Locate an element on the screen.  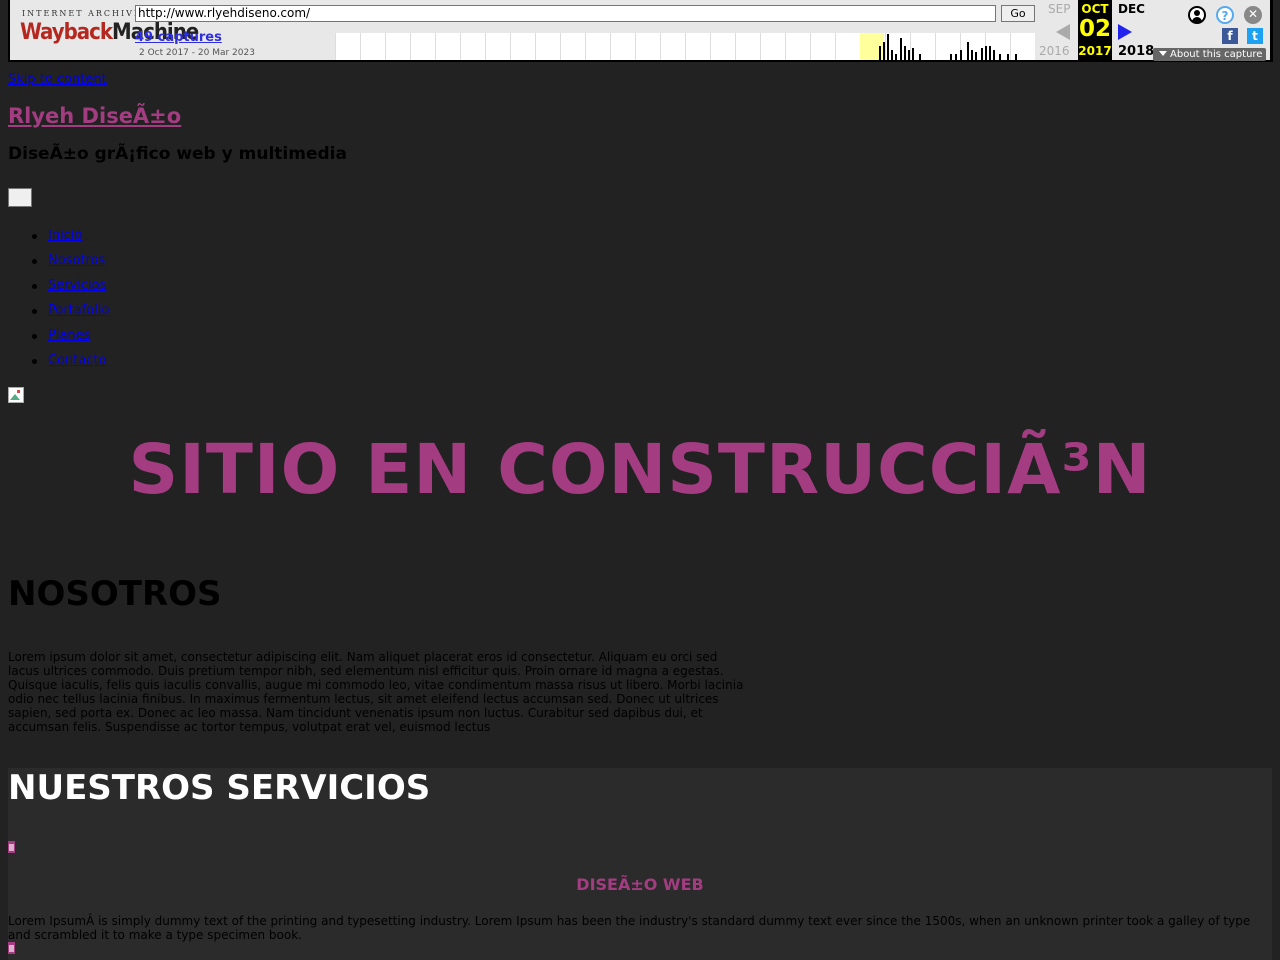
site-title: Rlyeh DiseÃ±o is located at coordinates (94, 116).